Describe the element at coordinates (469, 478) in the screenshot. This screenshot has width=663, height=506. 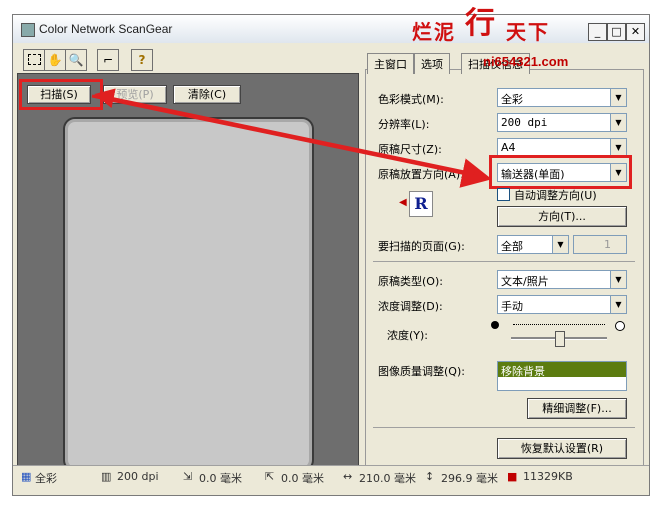
I see `status-height: 296.9 毫米` at that location.